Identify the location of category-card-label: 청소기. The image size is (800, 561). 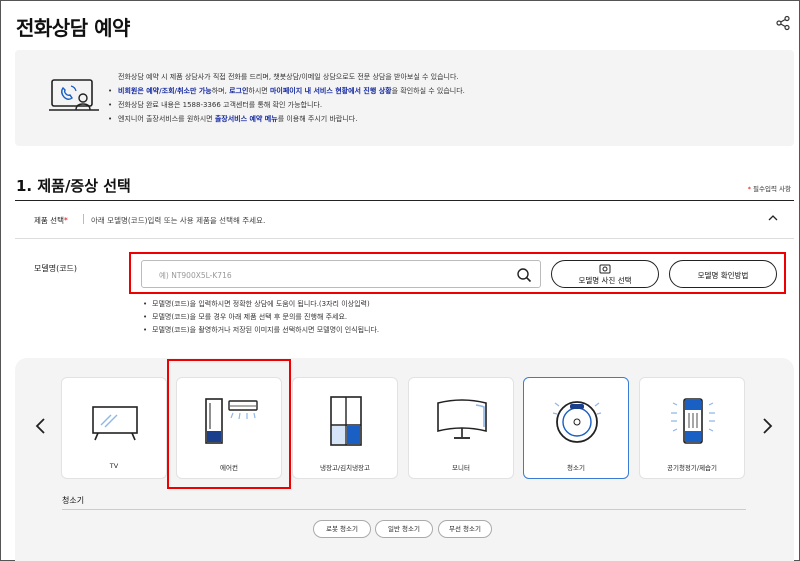
(576, 468).